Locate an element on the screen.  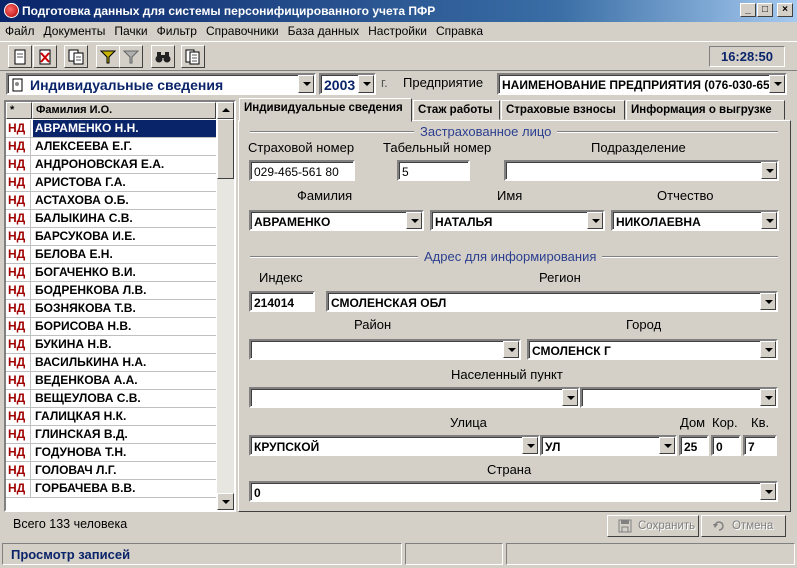
region-dropdown-button is located at coordinates (768, 301).